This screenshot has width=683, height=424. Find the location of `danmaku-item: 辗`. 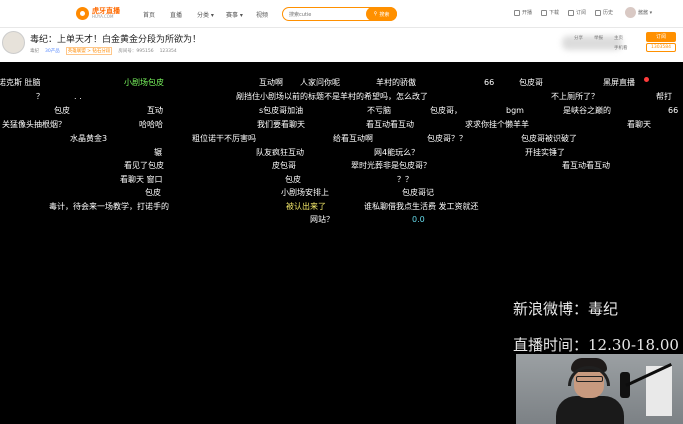

danmaku-item: 辗 is located at coordinates (158, 152).